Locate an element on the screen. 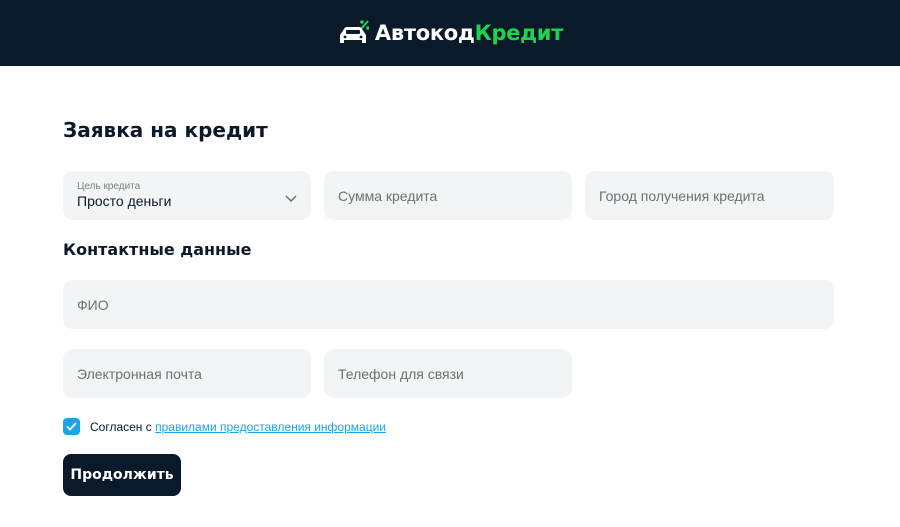 The height and width of the screenshot is (527, 900). chevron-down-icon is located at coordinates (291, 196).